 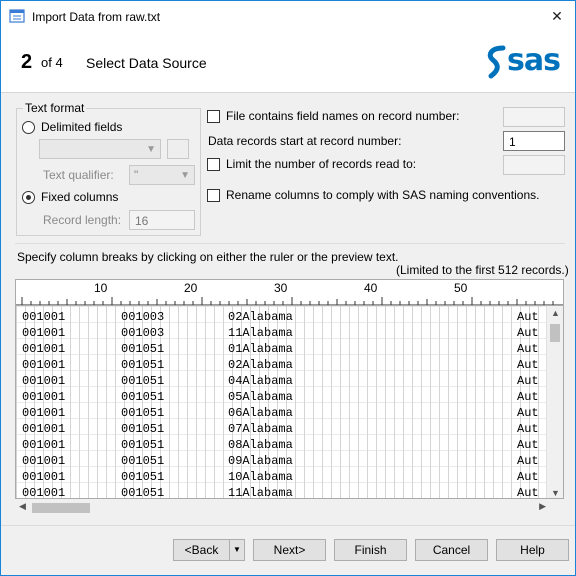 What do you see at coordinates (555, 493) in the screenshot?
I see `scroll-down-icon: ▼` at bounding box center [555, 493].